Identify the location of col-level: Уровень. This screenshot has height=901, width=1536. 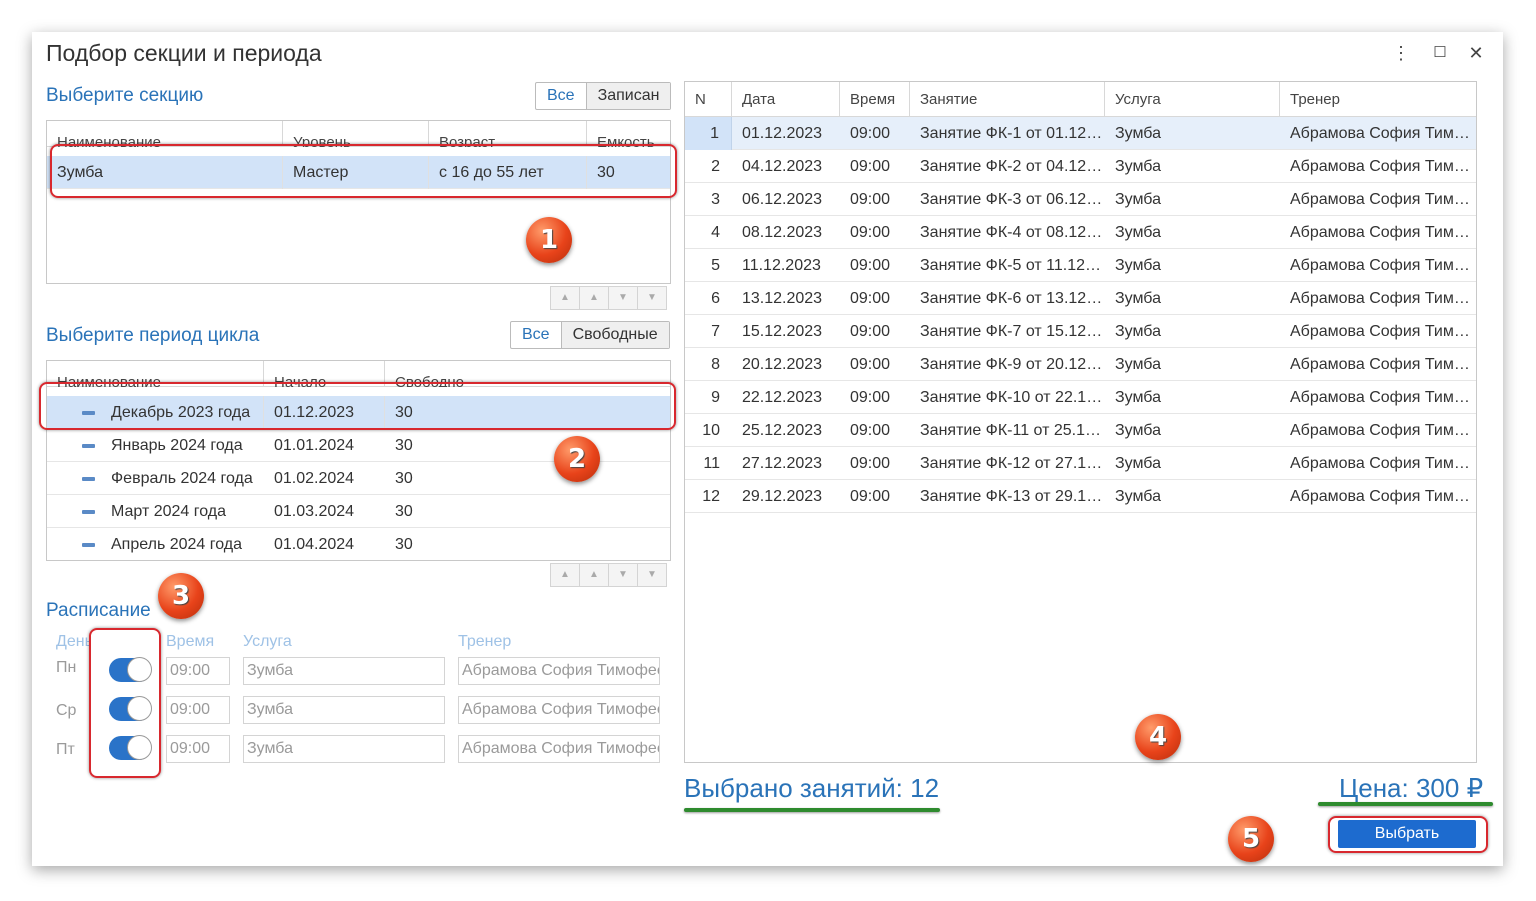
(356, 134).